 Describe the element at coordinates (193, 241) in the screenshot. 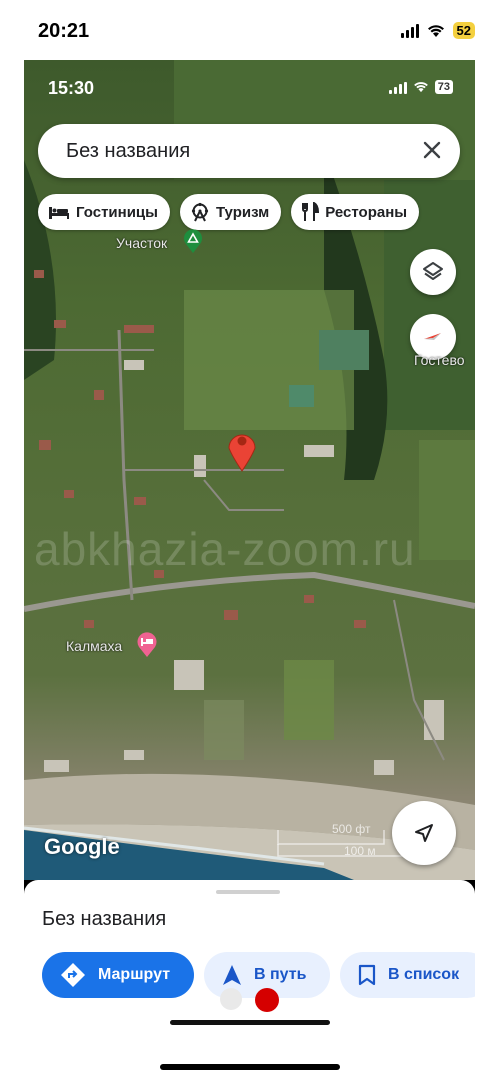

I see `poi-tourism-icon` at that location.